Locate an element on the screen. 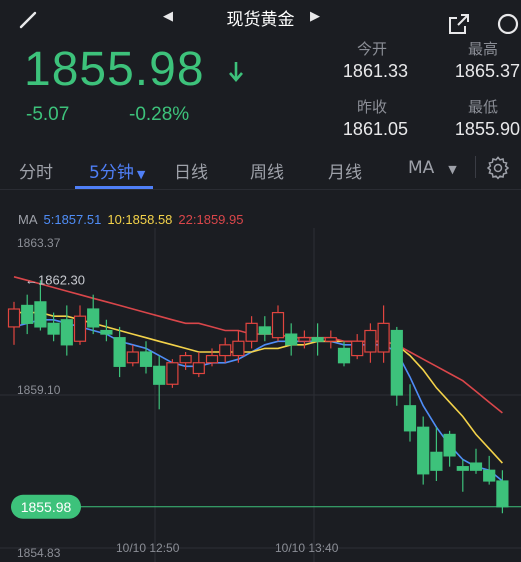  current-price: 1855.98 is located at coordinates (114, 69).